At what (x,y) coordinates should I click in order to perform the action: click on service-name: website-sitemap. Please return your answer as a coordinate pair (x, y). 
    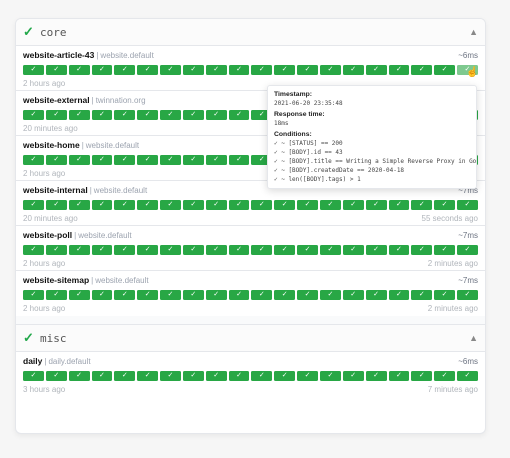
    Looking at the image, I should click on (56, 280).